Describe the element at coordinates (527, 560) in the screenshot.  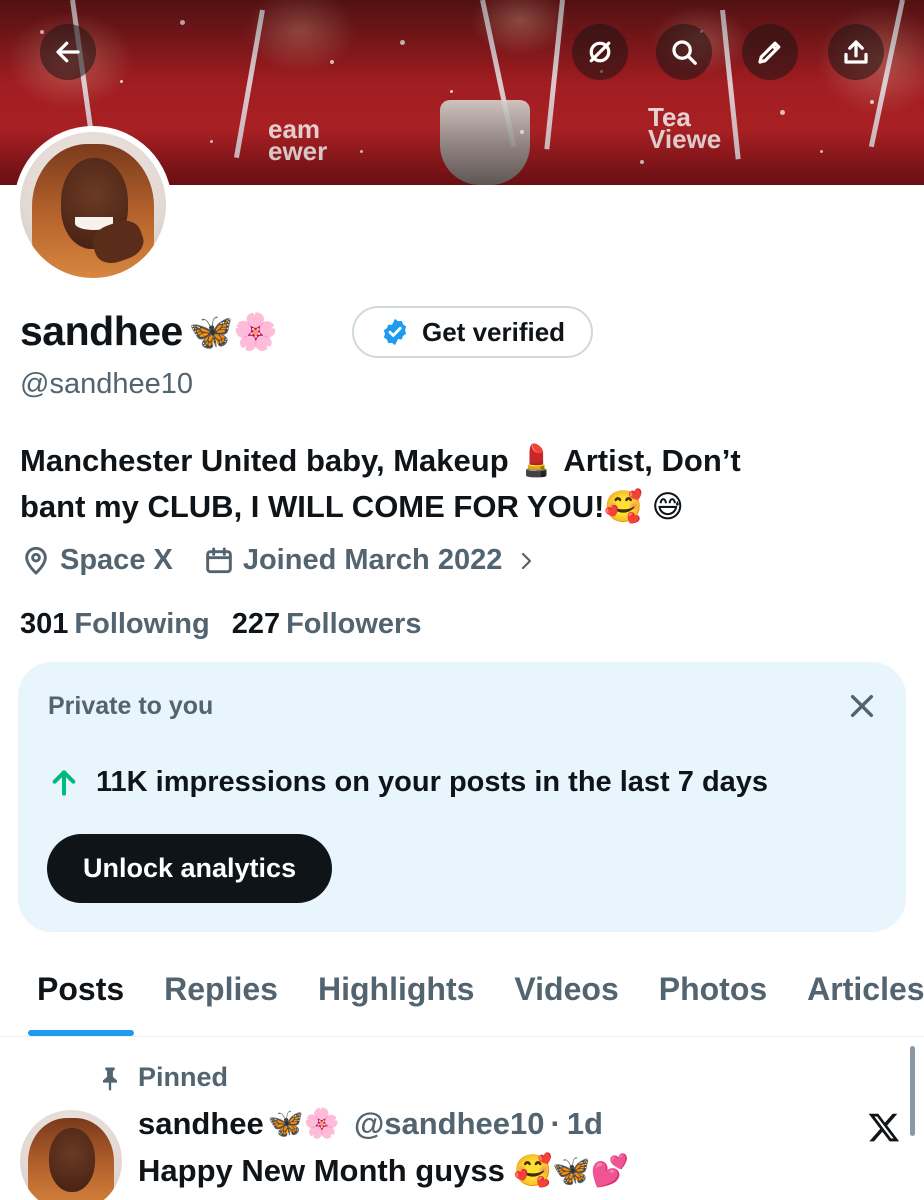
I see `chevron-right-icon` at that location.